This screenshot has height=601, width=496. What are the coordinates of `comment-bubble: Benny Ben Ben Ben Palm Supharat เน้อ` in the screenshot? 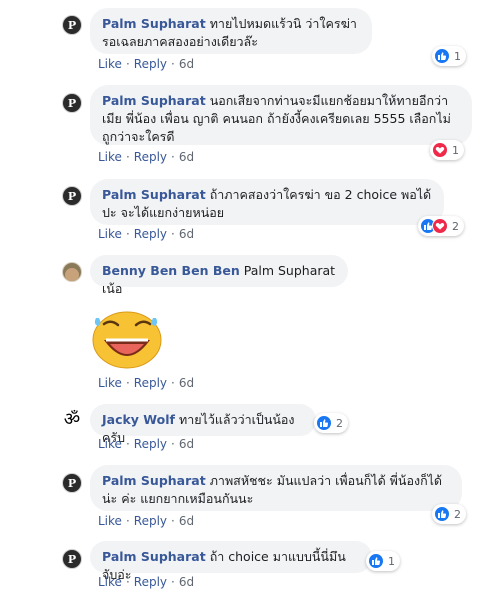 It's located at (219, 275).